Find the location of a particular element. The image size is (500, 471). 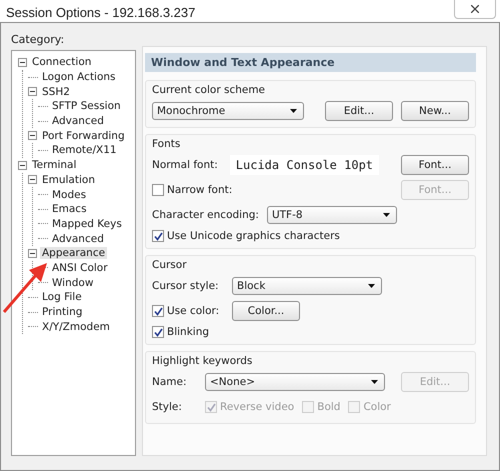

field-label: Character encoding: is located at coordinates (205, 215).